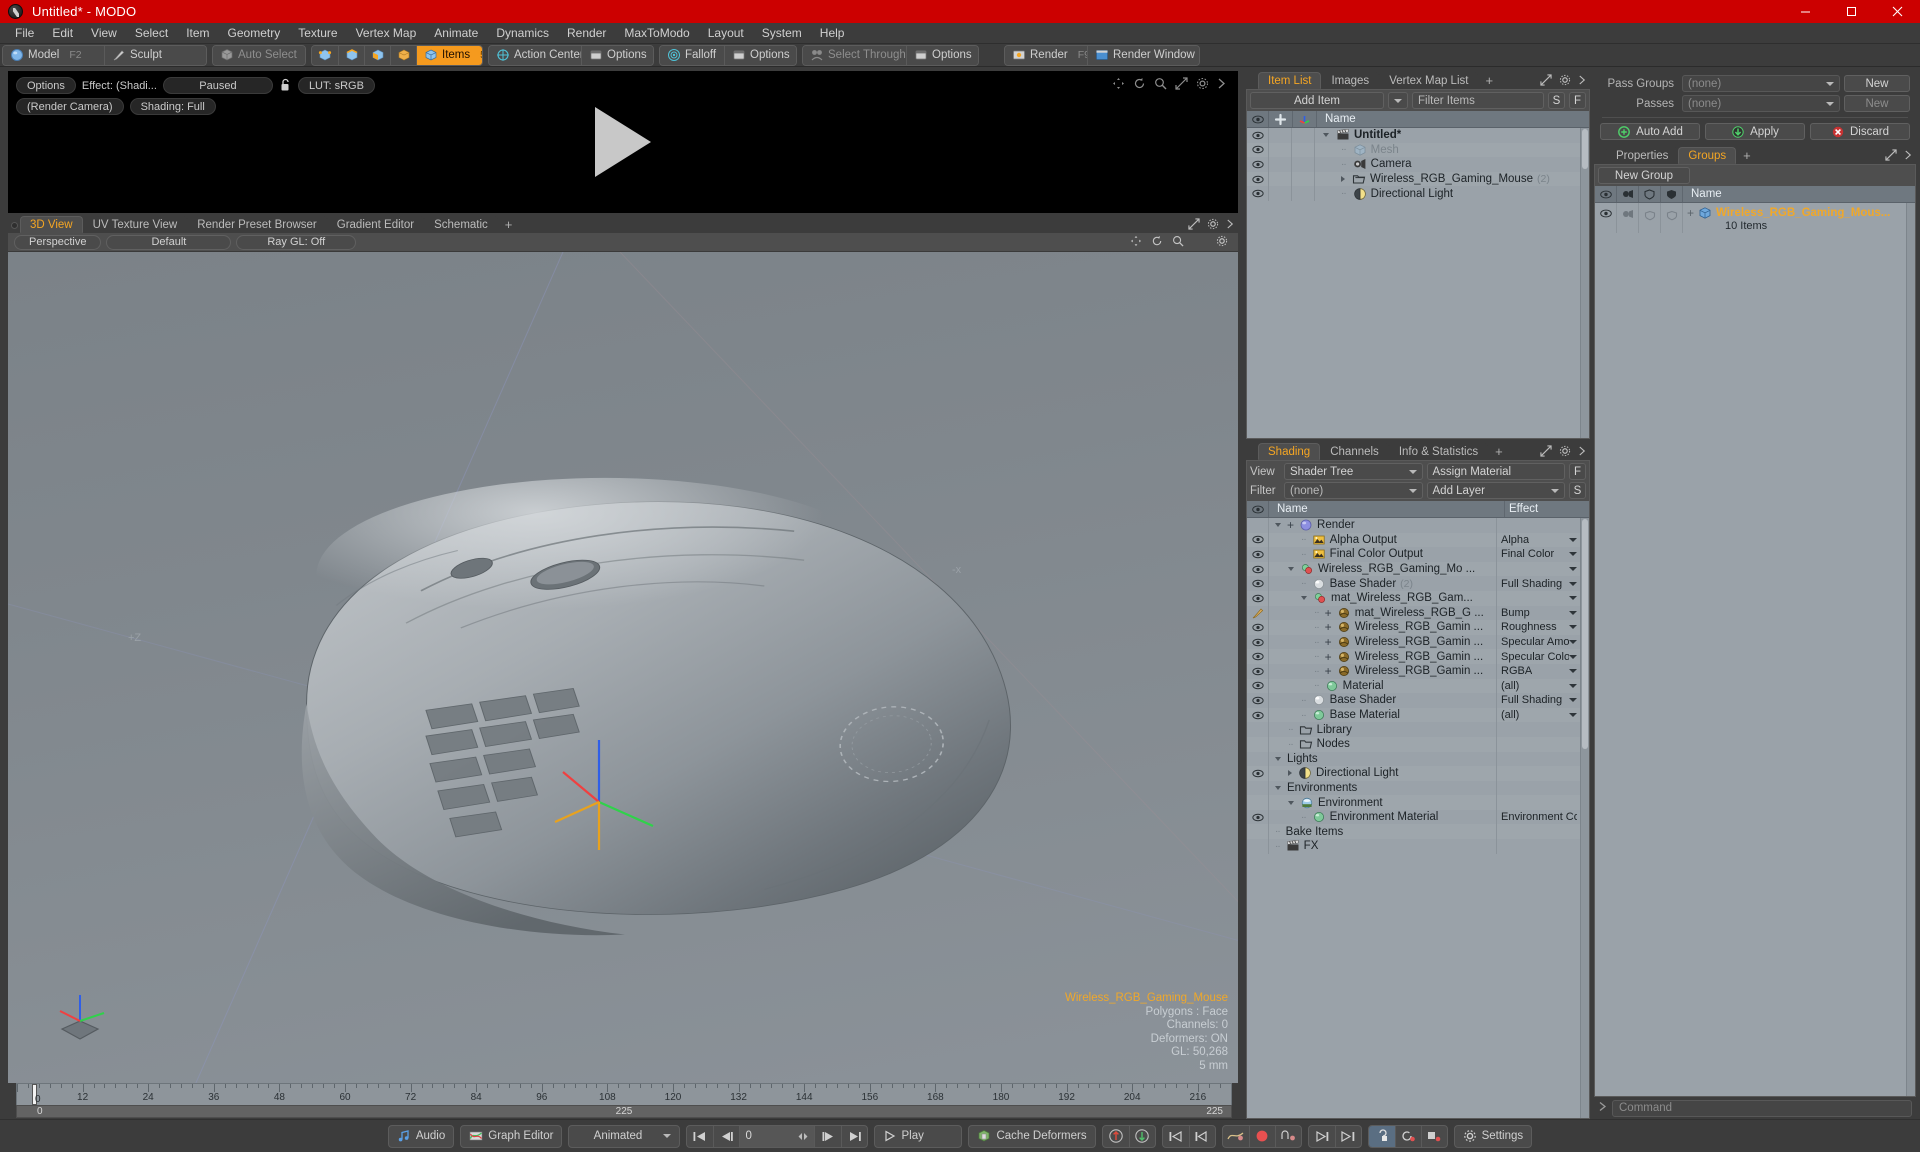 The height and width of the screenshot is (1152, 1920). I want to click on shader-tree-row: ·· Material (all), so click(1413, 686).